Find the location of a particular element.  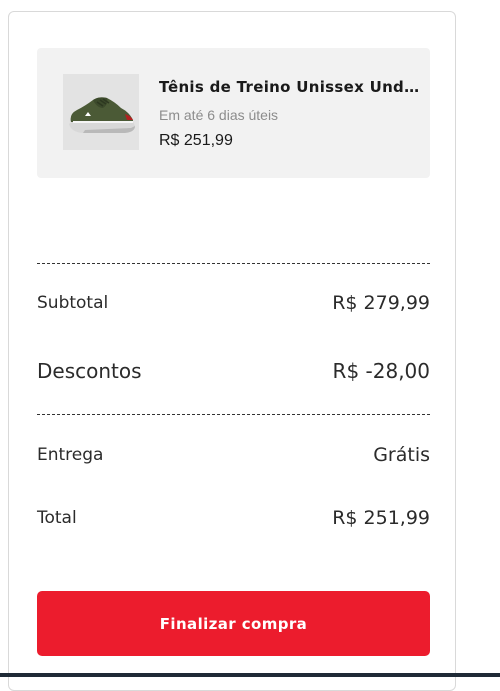

total-value: R$ 251,99 is located at coordinates (381, 518).